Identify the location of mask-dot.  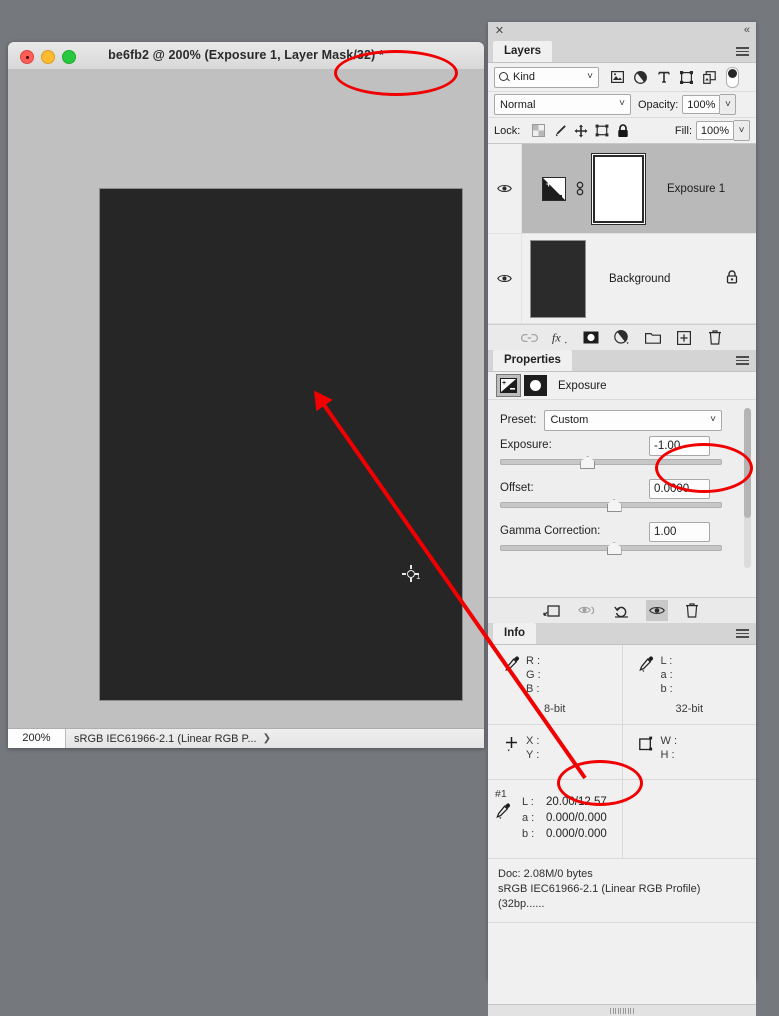
(535, 385).